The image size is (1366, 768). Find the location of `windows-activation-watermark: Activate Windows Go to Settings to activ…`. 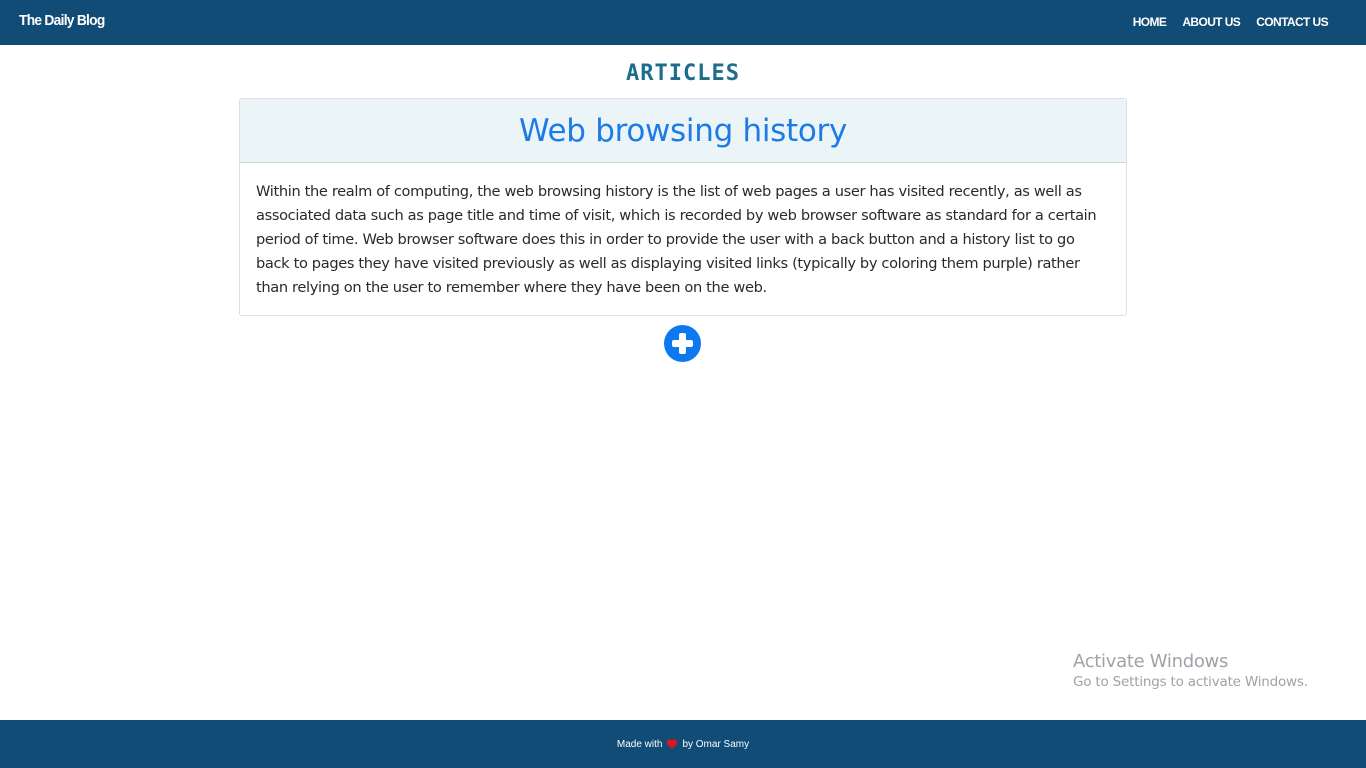

windows-activation-watermark: Activate Windows Go to Settings to activ… is located at coordinates (1190, 670).